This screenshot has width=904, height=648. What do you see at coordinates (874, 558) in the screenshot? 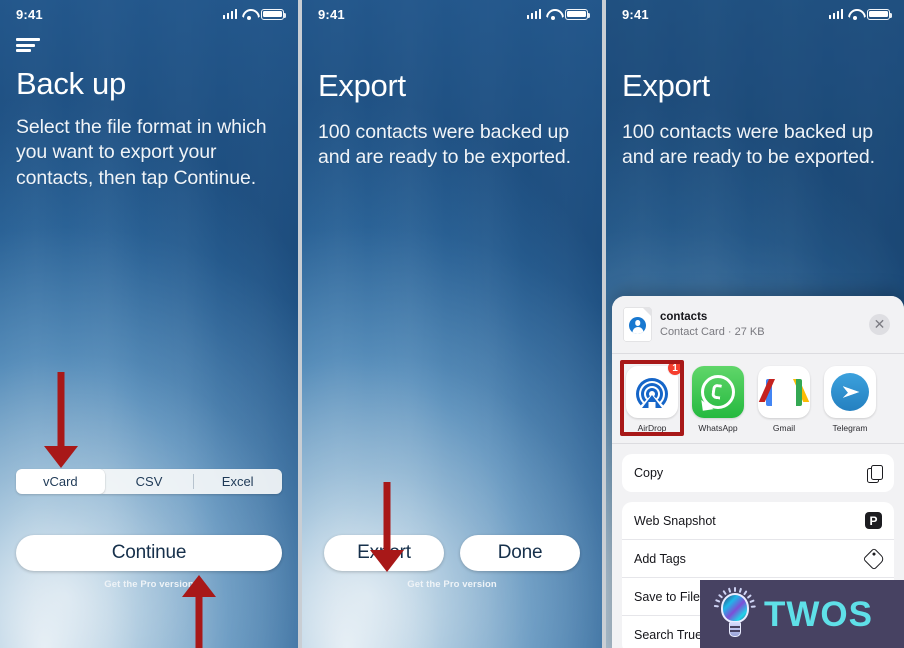
I see `tag-icon` at bounding box center [874, 558].